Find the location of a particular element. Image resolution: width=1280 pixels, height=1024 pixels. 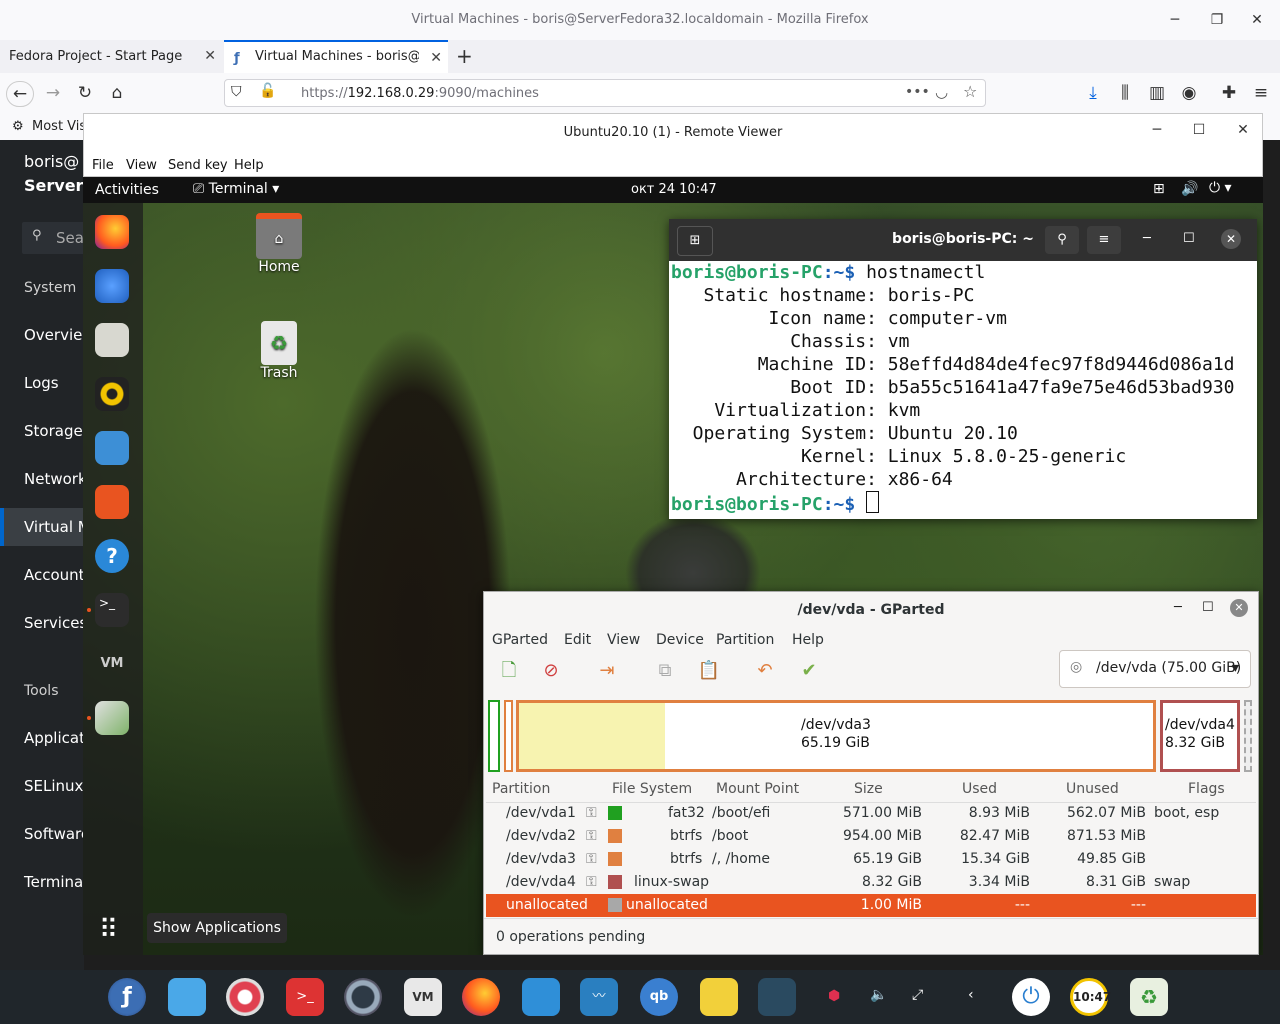

tray-volume-icon: 🔈 is located at coordinates (878, 995).